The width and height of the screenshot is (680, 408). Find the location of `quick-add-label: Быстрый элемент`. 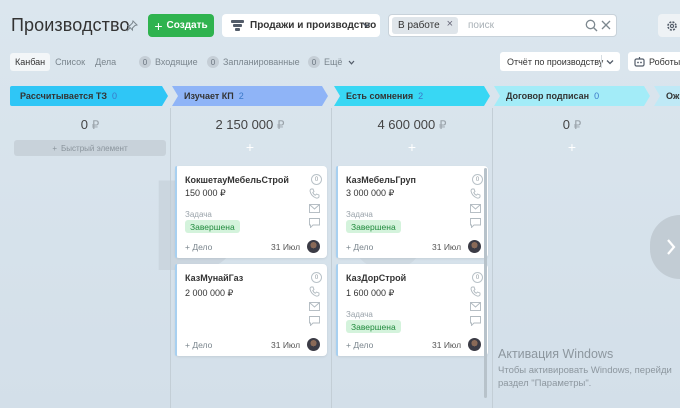

quick-add-label: Быстрый элемент is located at coordinates (94, 148).